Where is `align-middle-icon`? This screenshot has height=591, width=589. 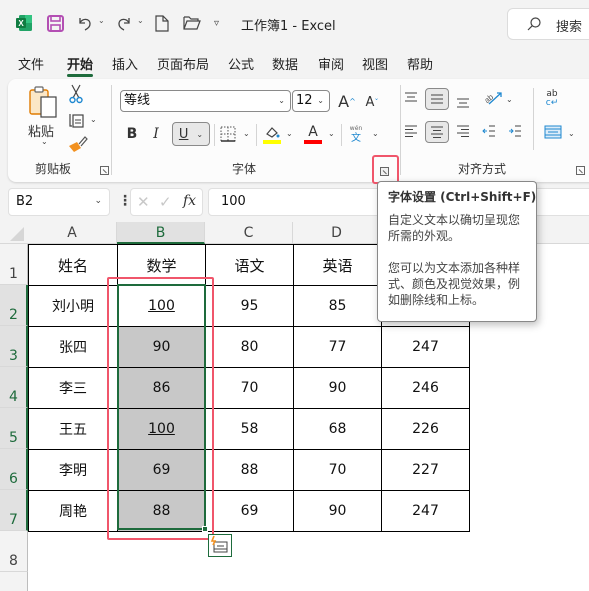 align-middle-icon is located at coordinates (437, 99).